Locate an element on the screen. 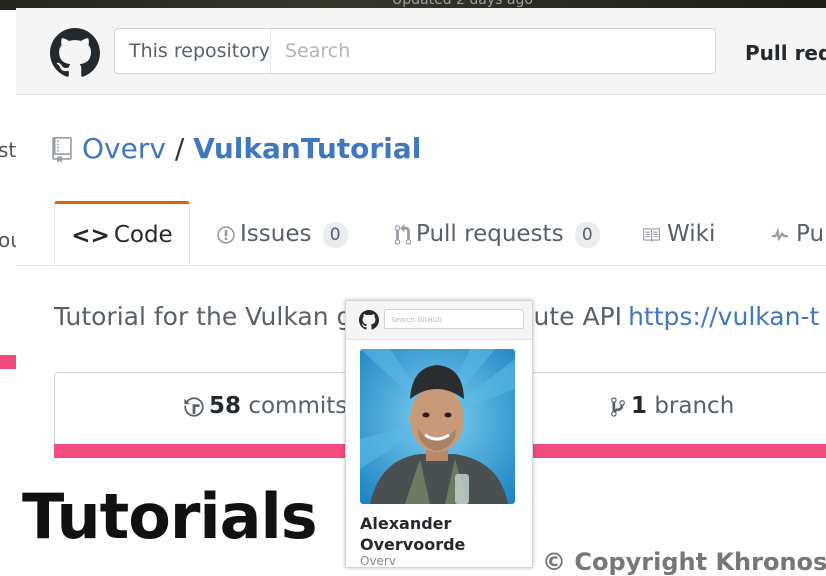 The height and width of the screenshot is (576, 826). search-scope-label: This repository is located at coordinates (193, 51).